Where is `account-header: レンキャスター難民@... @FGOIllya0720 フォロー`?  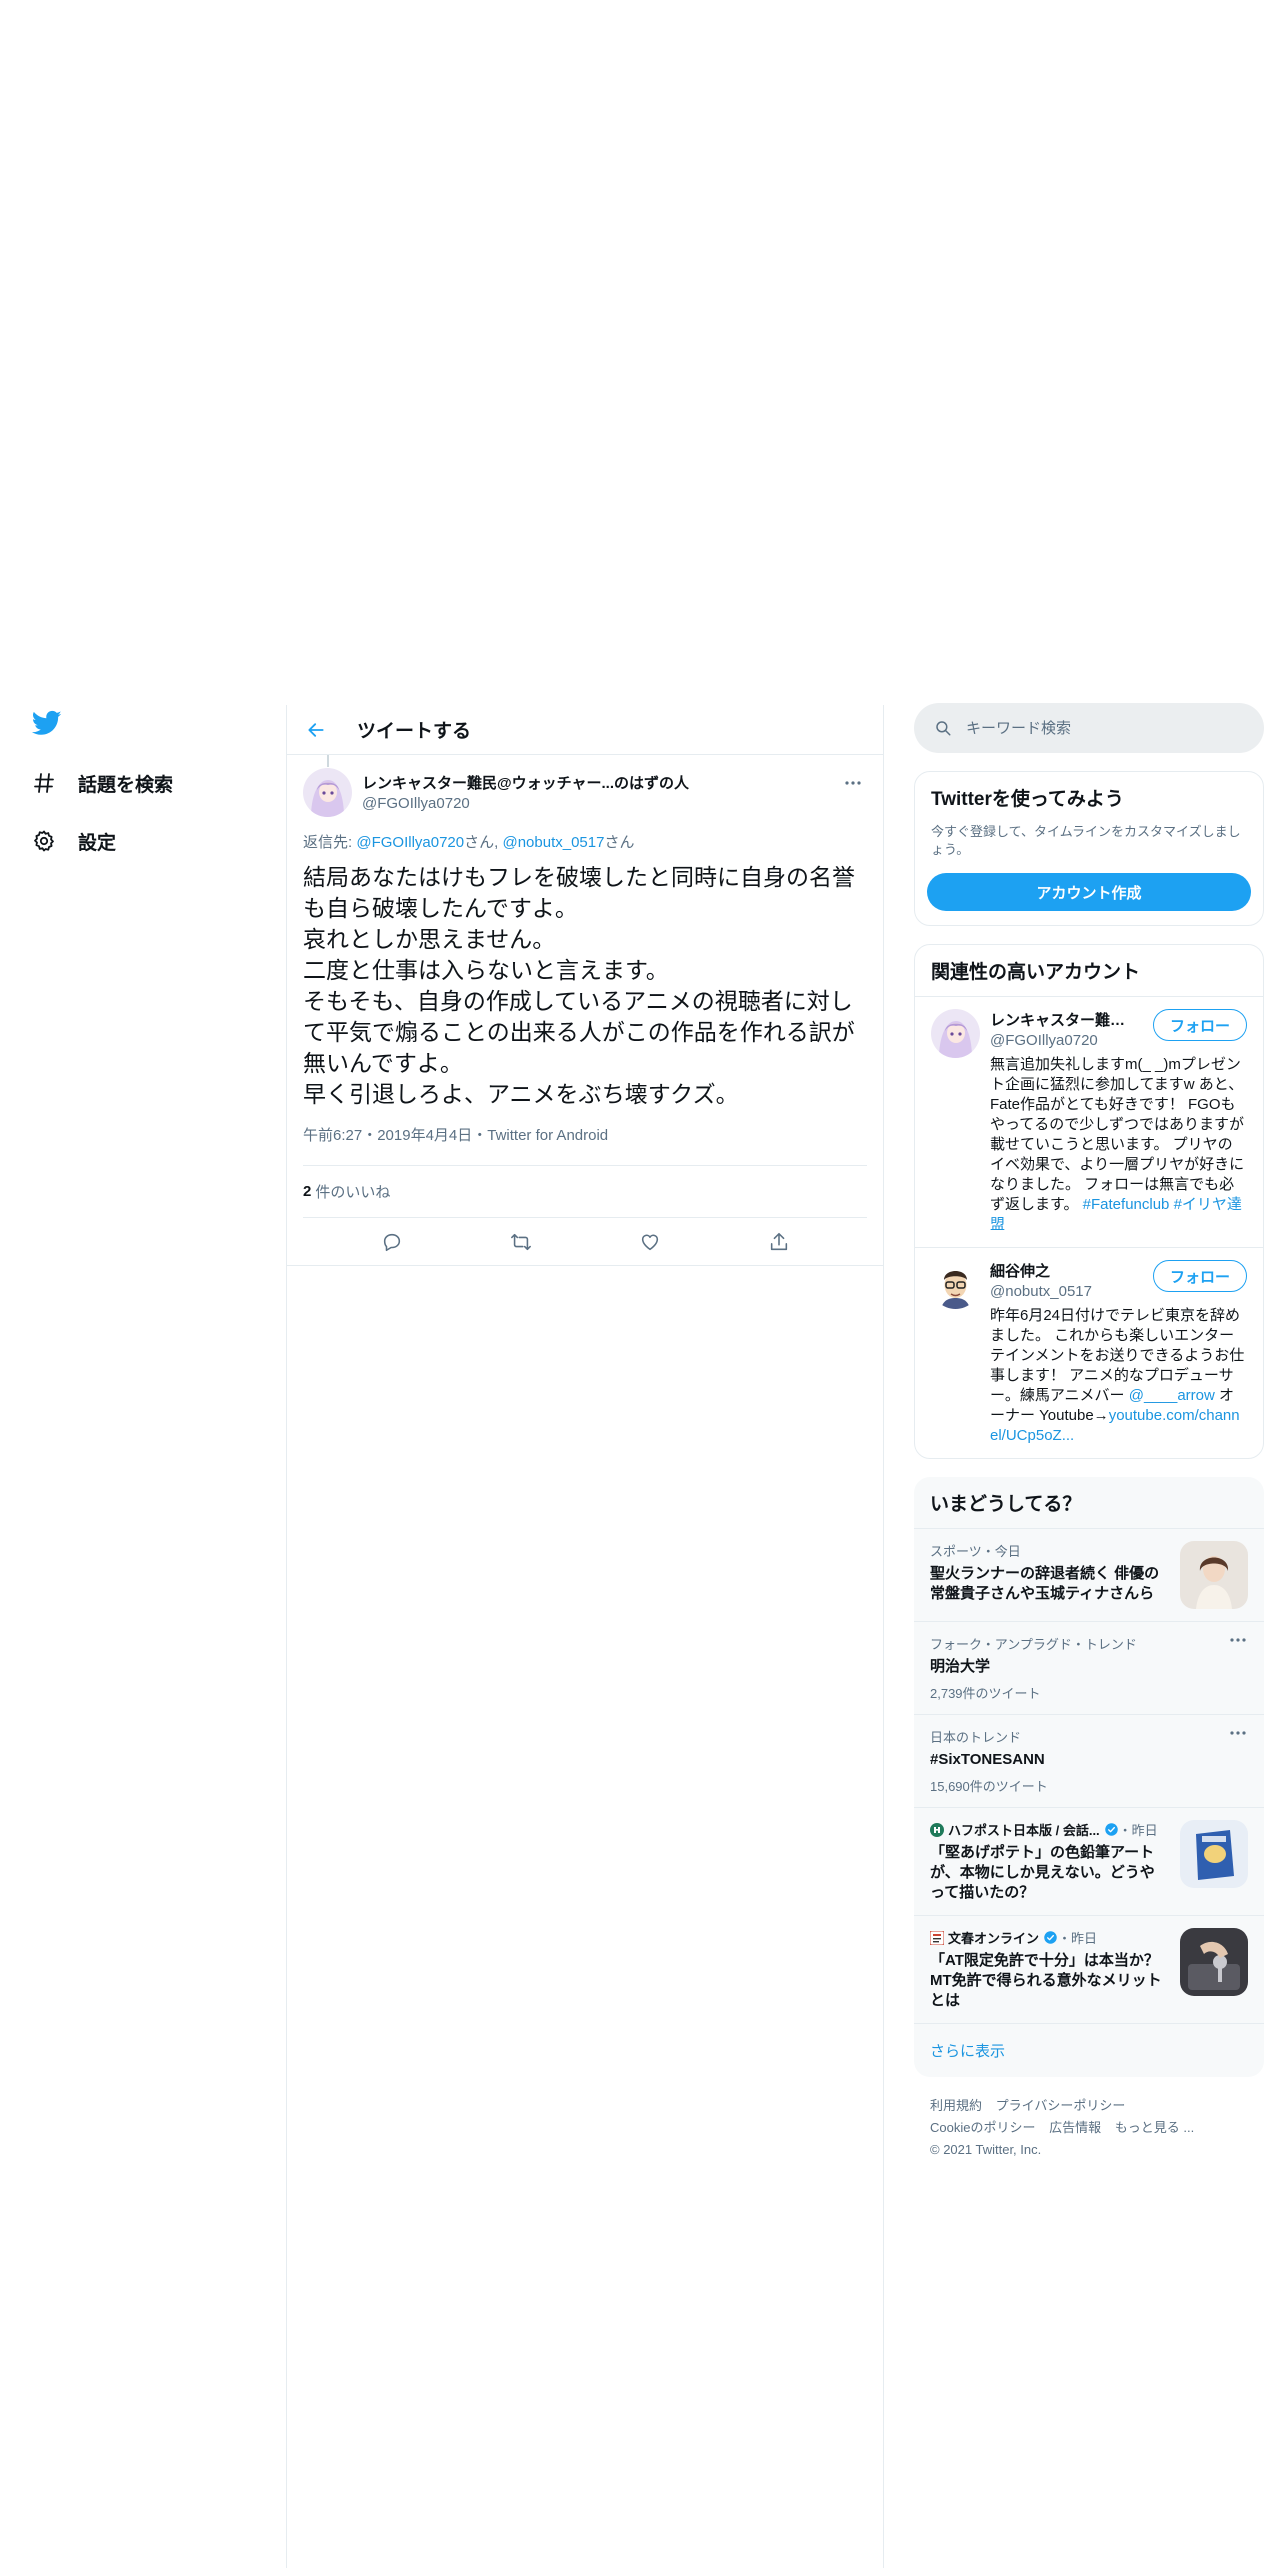
account-header: レンキャスター難民@... @FGOIllya0720 フォロー is located at coordinates (1118, 1029).